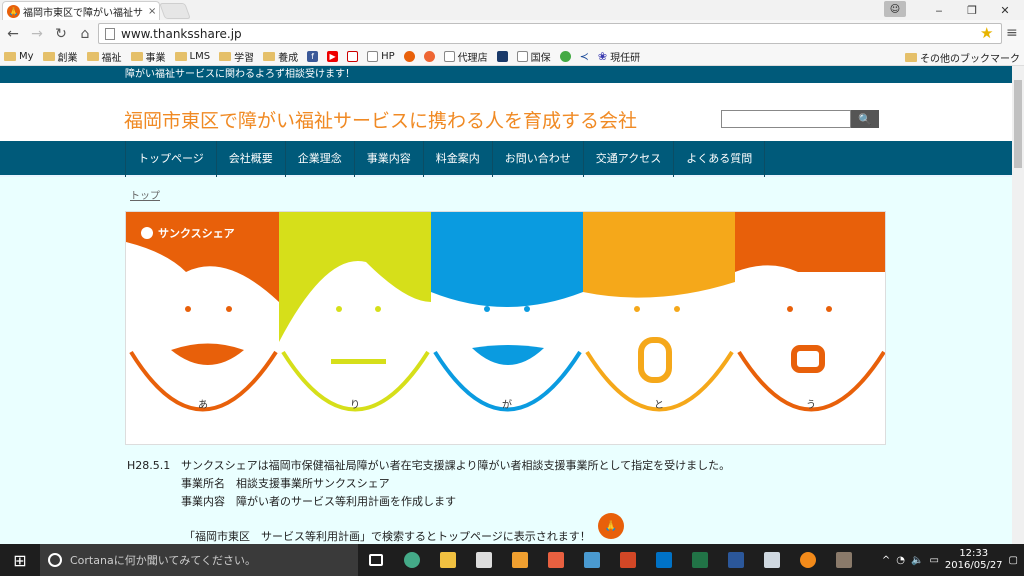  What do you see at coordinates (1012, 33) in the screenshot?
I see `menu-icon: ≡` at bounding box center [1012, 33].